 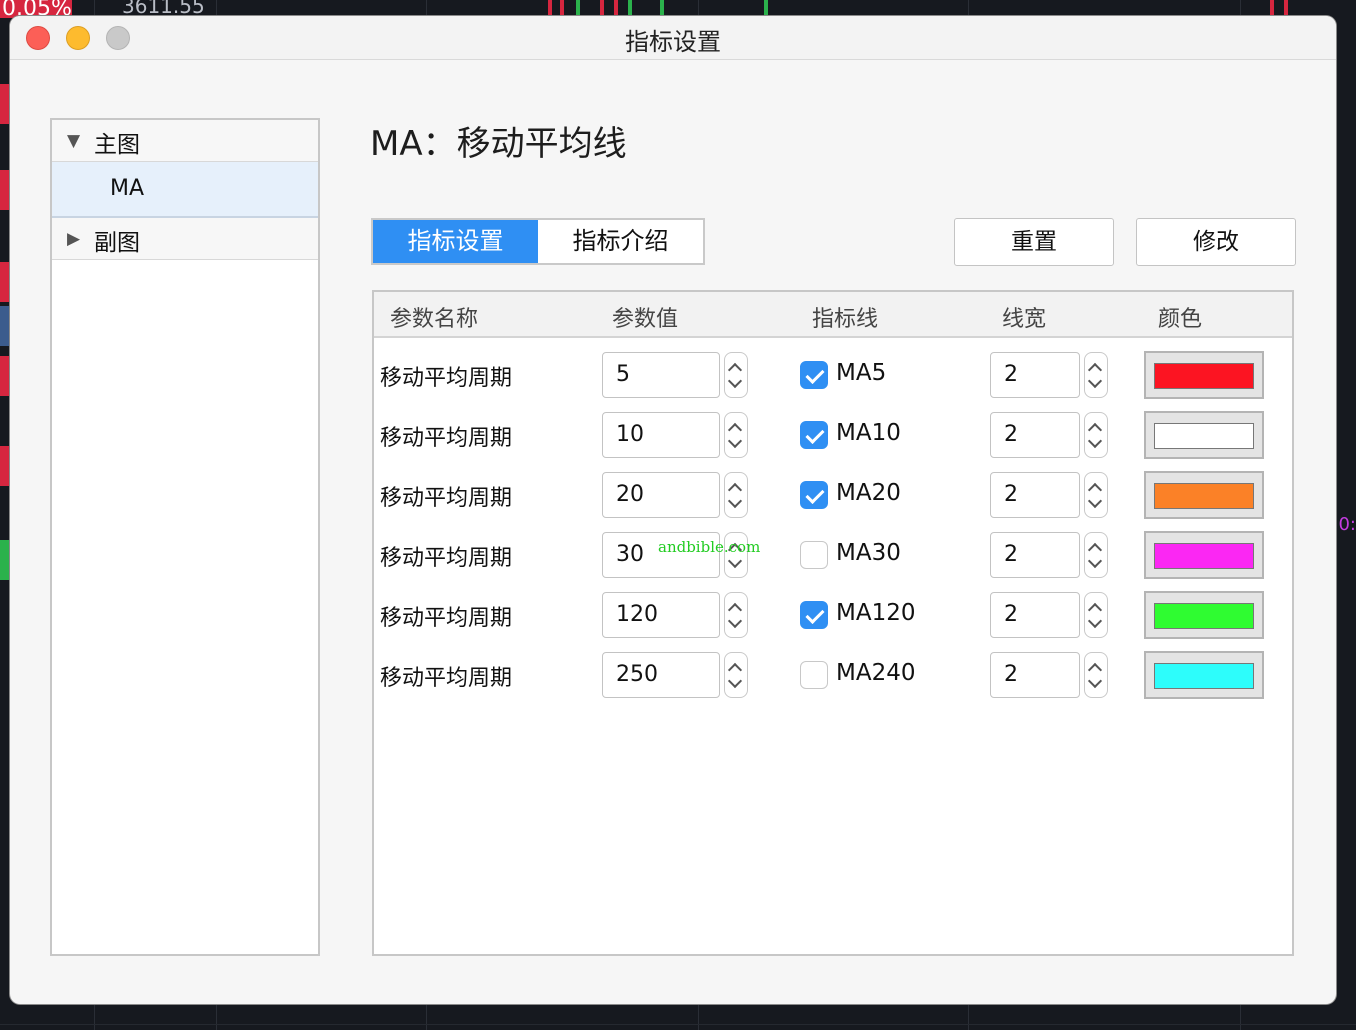 I want to click on param-value-input: 5, so click(x=661, y=375).